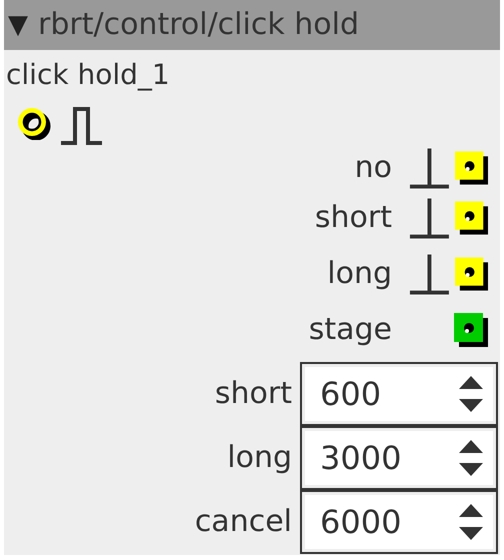 Image resolution: width=504 pixels, height=560 pixels. I want to click on param-label: short, so click(253, 393).